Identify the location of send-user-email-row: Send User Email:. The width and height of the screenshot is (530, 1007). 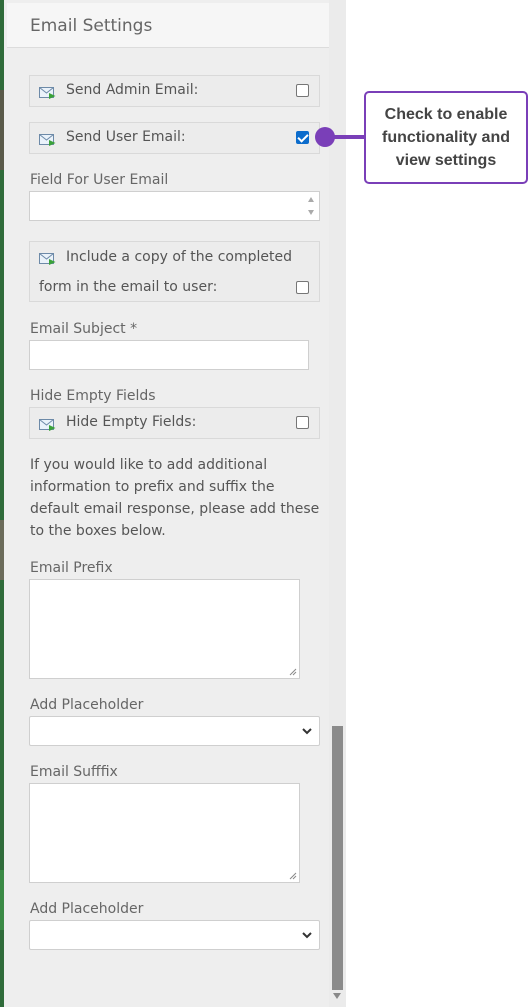
(174, 138).